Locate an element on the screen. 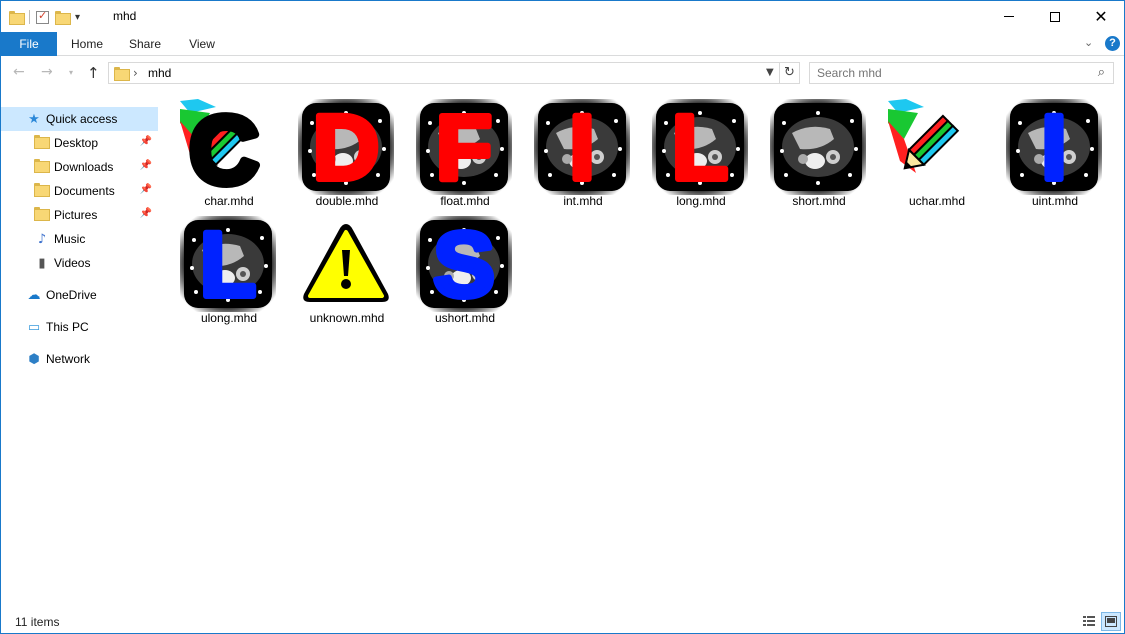  window-title: mhd is located at coordinates (125, 16).